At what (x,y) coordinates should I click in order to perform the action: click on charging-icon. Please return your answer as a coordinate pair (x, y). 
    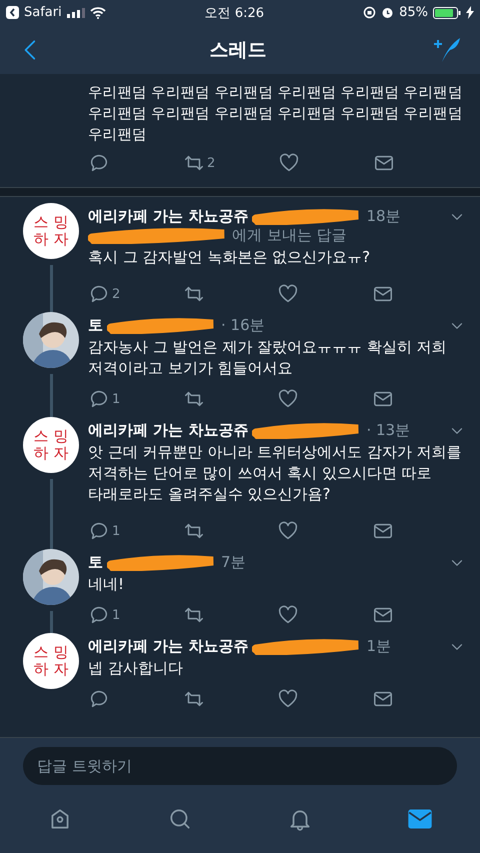
    Looking at the image, I should click on (470, 12).